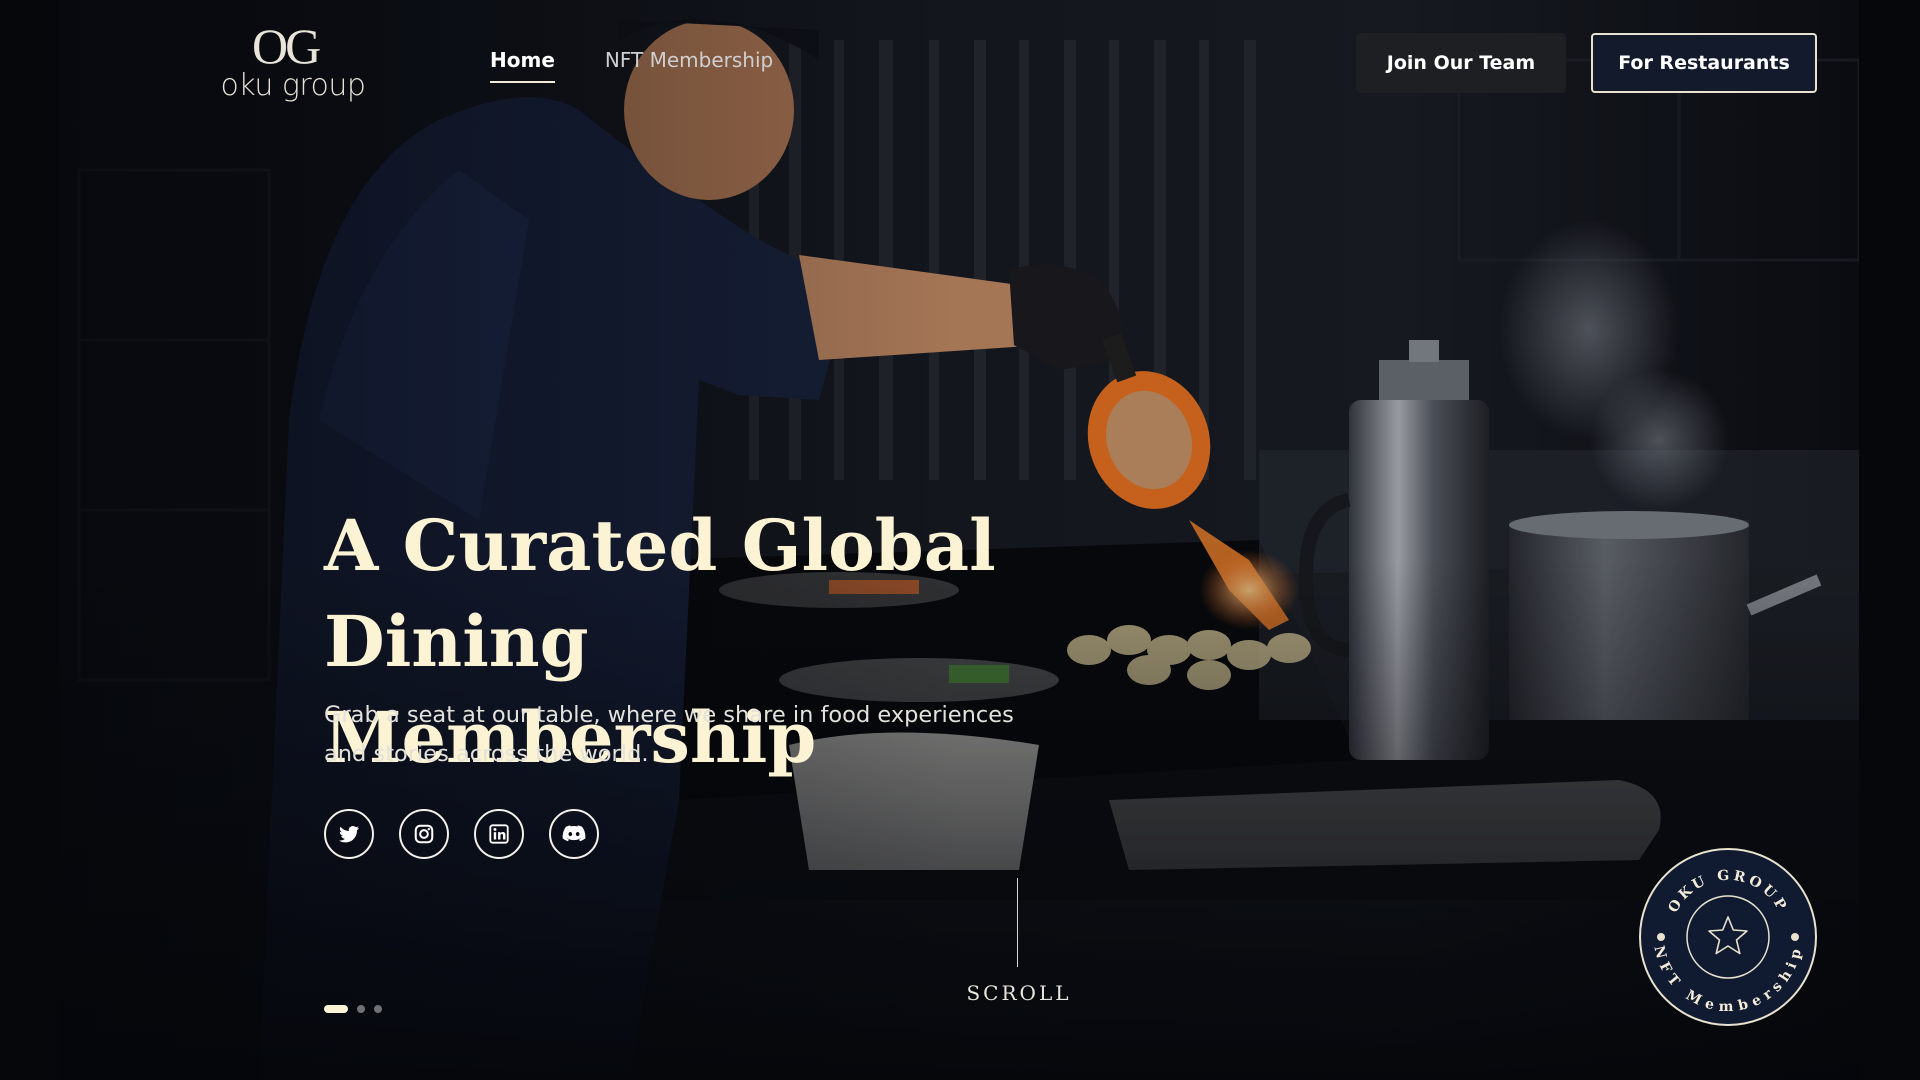 The width and height of the screenshot is (1920, 1080). I want to click on scroll-indicator: SCROLL, so click(1019, 993).